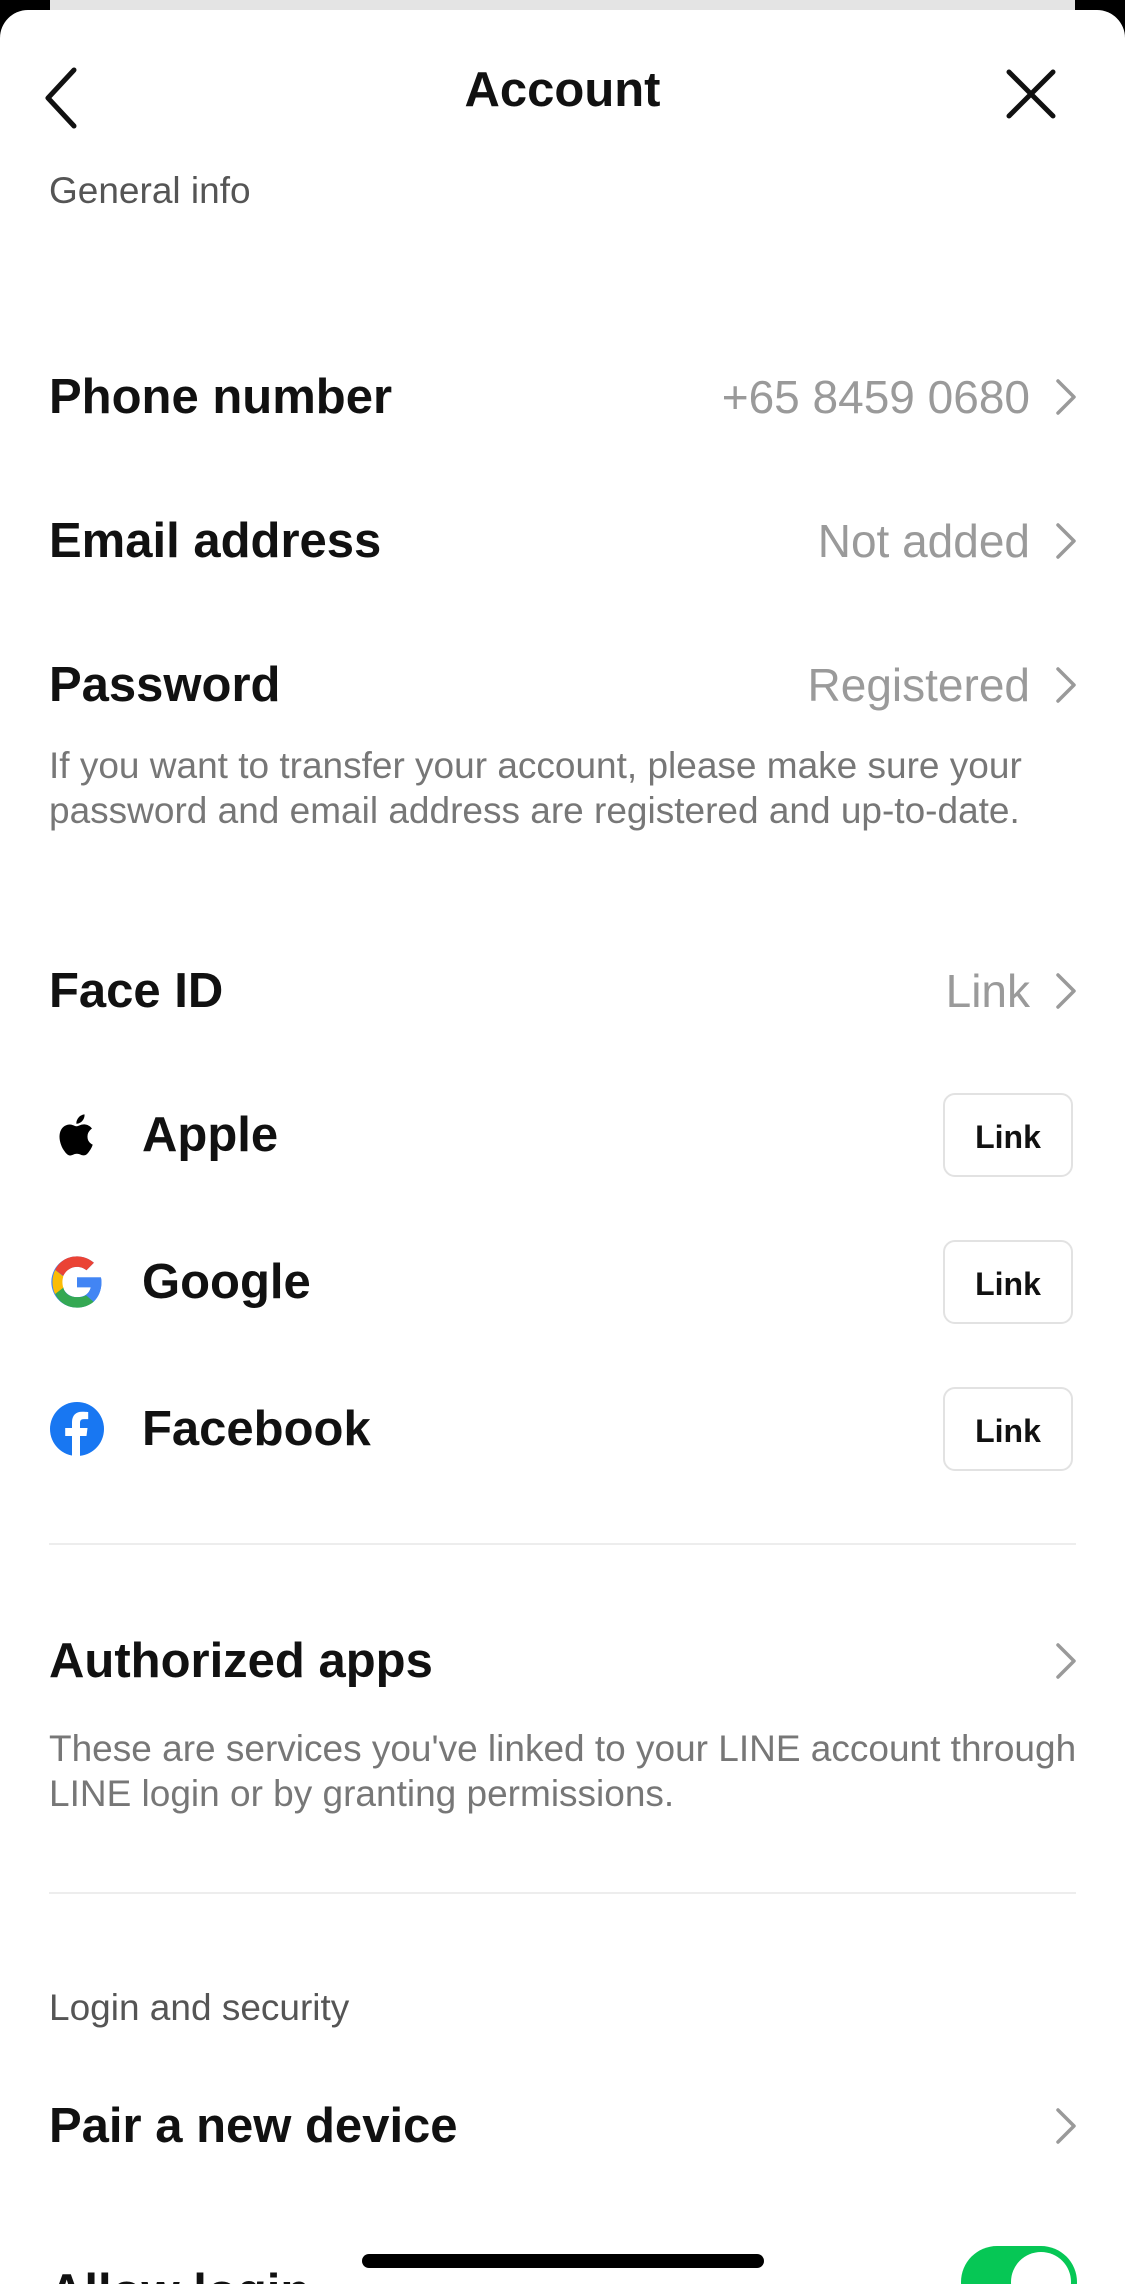  Describe the element at coordinates (165, 685) in the screenshot. I see `password-label: Password` at that location.